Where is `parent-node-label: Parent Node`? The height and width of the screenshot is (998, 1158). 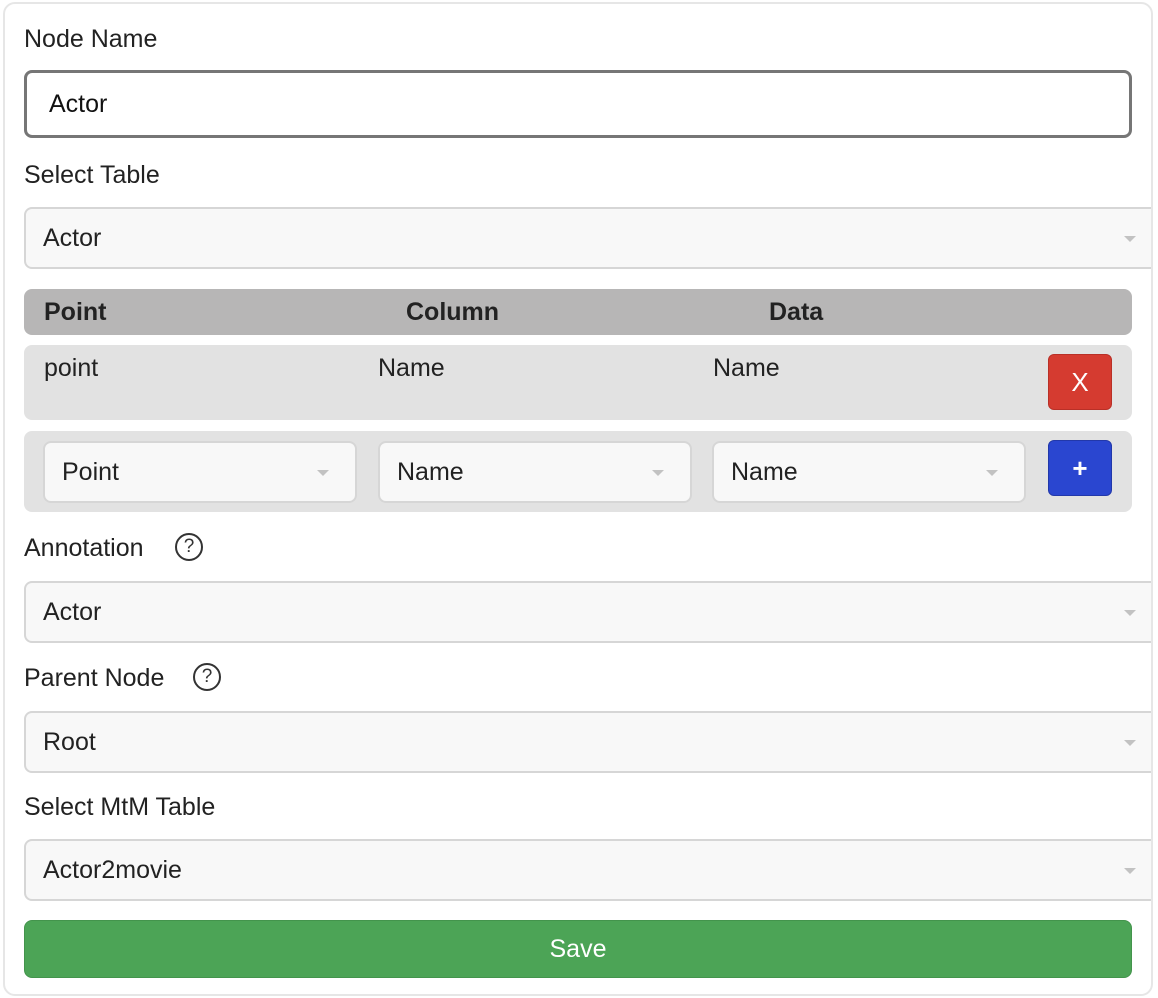
parent-node-label: Parent Node is located at coordinates (94, 678).